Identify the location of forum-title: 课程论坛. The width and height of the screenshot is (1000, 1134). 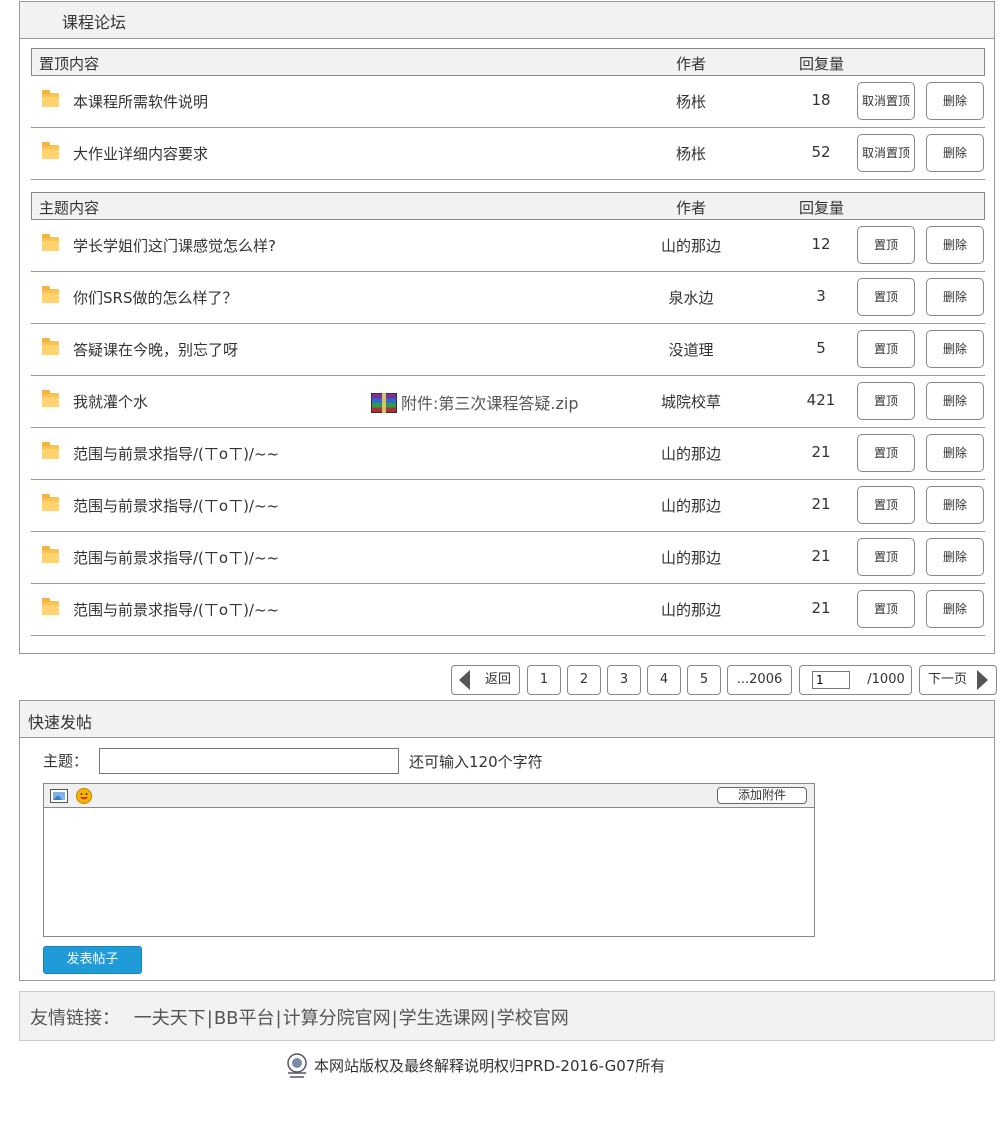
(94, 22).